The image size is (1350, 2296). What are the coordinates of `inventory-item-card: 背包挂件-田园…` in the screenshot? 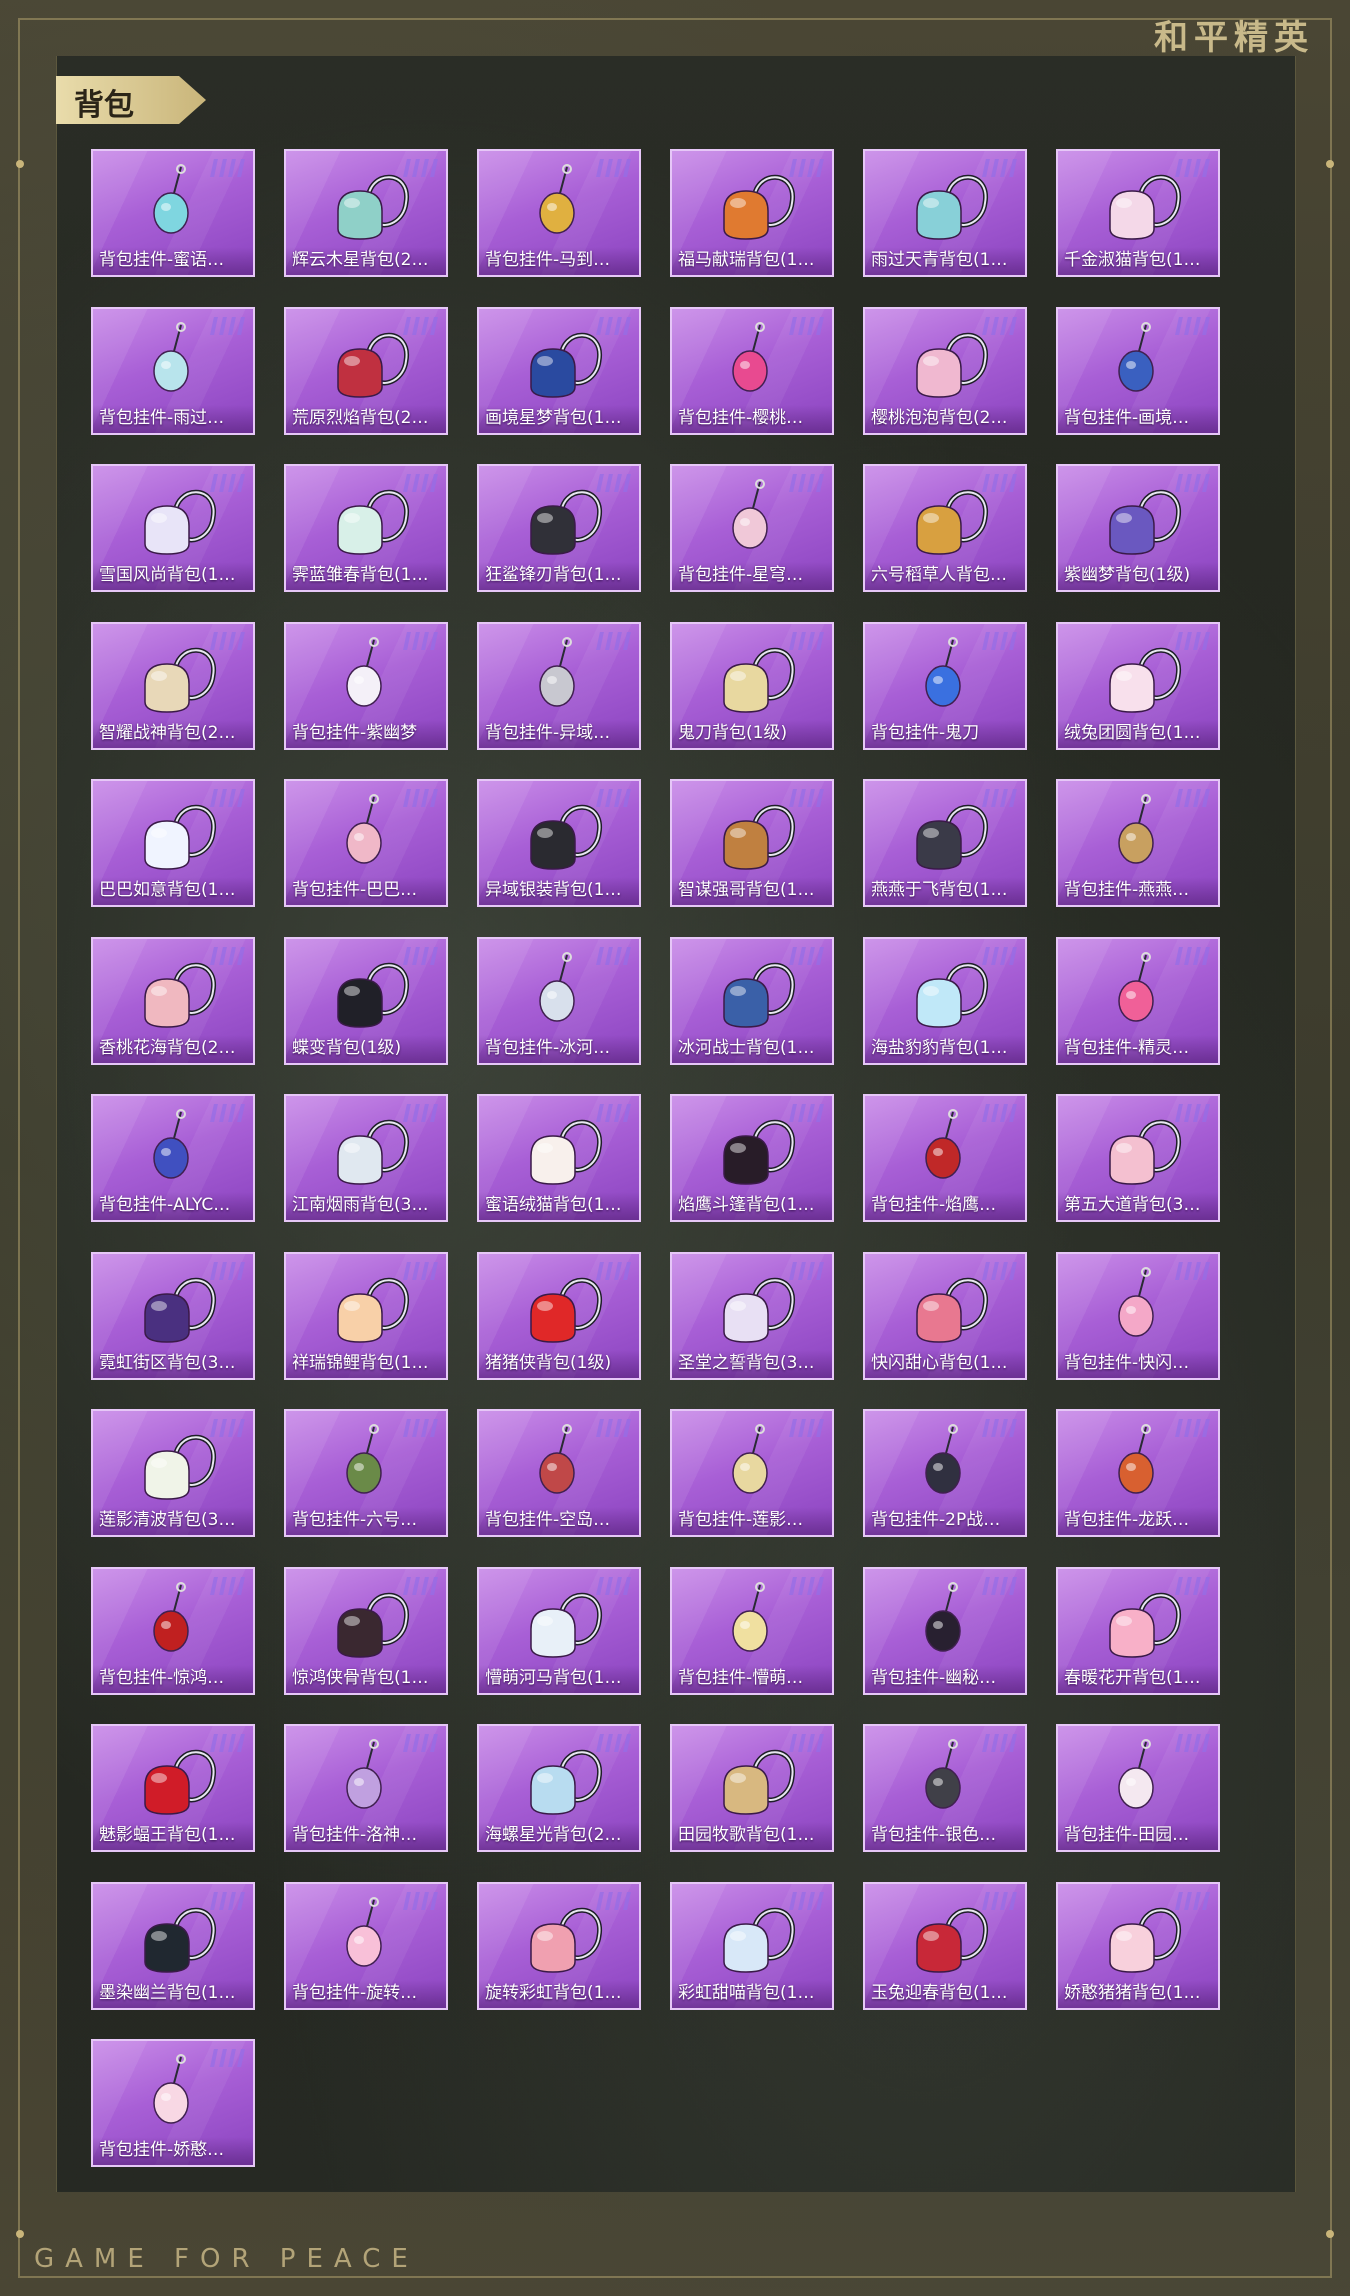 It's located at (1138, 1788).